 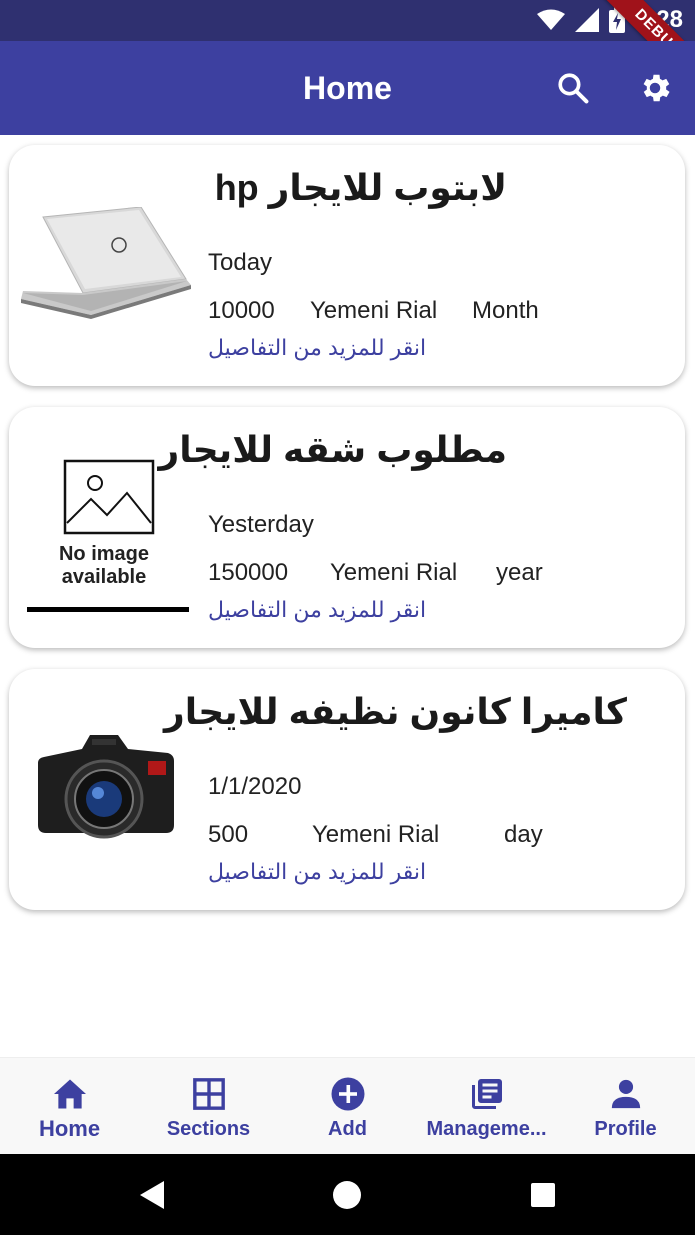 What do you see at coordinates (108, 535) in the screenshot?
I see `no-image-placeholder` at bounding box center [108, 535].